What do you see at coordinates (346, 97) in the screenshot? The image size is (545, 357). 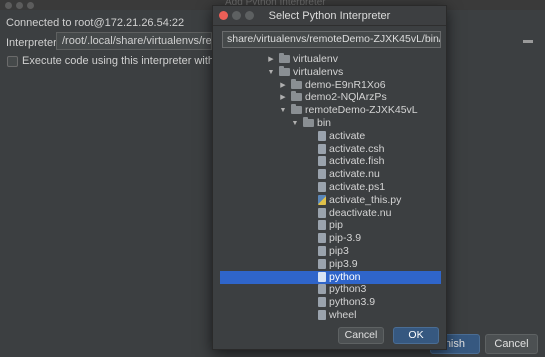 I see `tree-item-label: demo2-NQlArzPs` at bounding box center [346, 97].